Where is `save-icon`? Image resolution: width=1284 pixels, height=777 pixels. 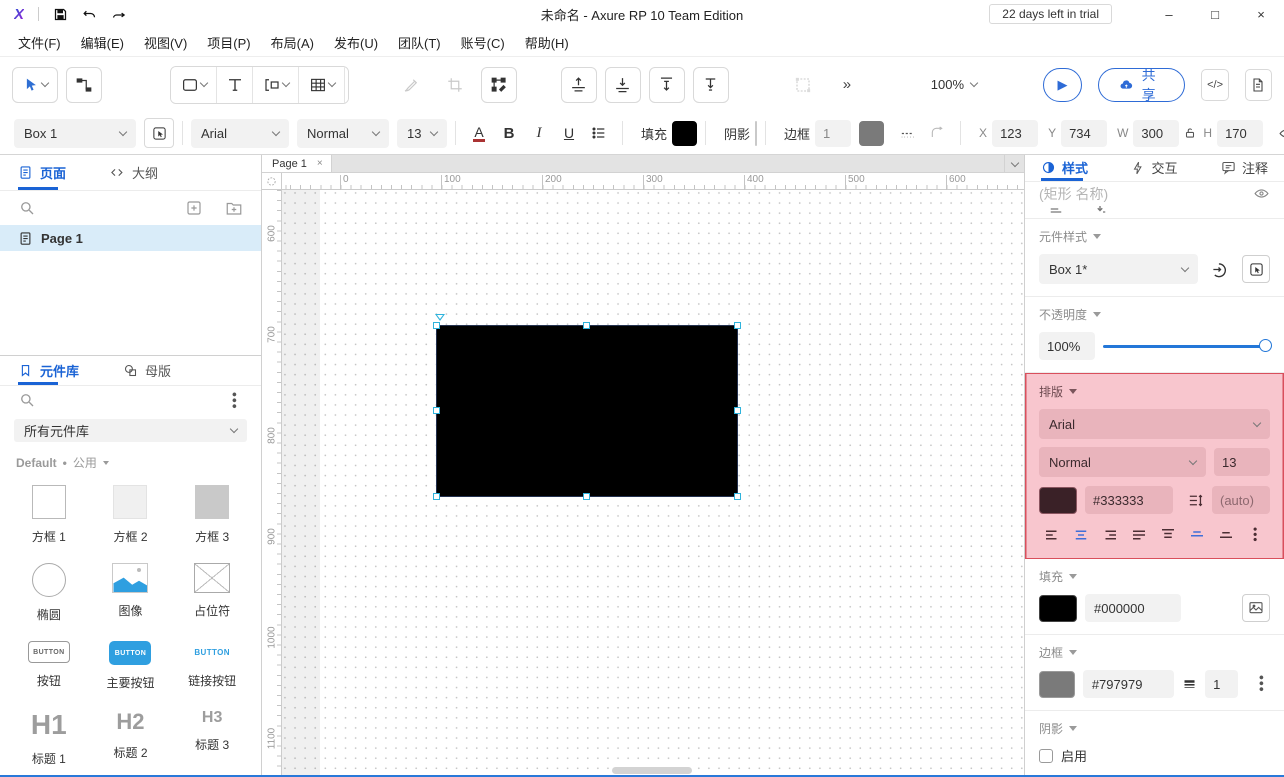 save-icon is located at coordinates (60, 14).